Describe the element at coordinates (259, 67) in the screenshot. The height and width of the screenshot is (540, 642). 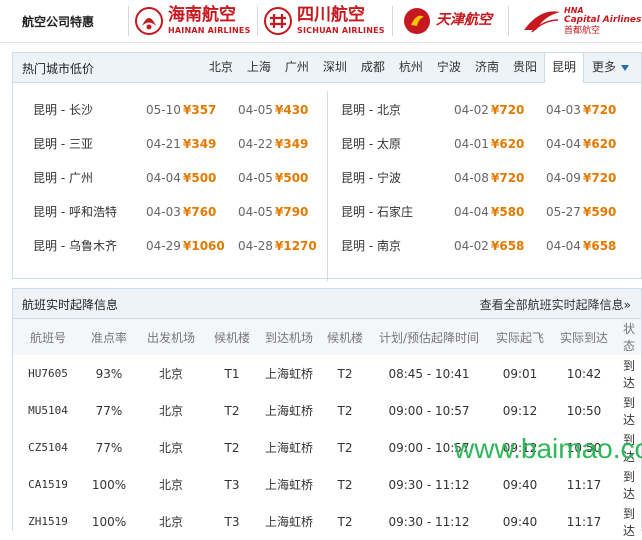
I see `tab-shanghai: 上海` at that location.